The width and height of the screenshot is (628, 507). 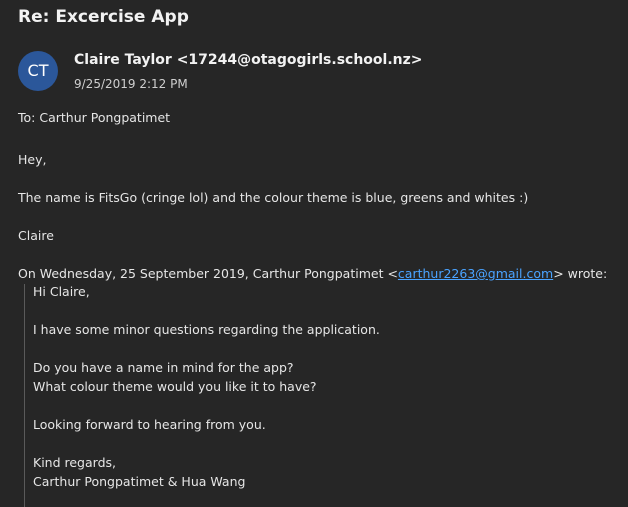 I want to click on quoted-closing: Kind regards,, so click(x=74, y=462).